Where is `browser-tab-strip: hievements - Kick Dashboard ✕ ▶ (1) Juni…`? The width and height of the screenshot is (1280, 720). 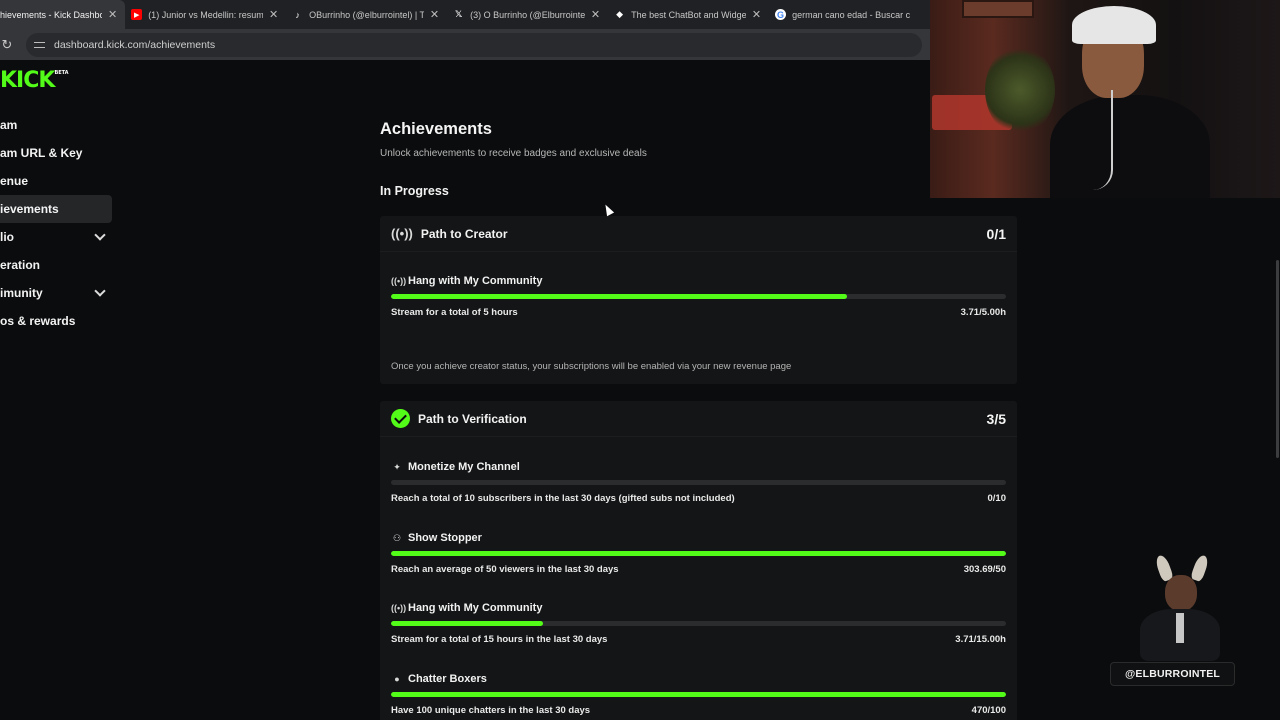
browser-tab-strip: hievements - Kick Dashboard ✕ ▶ (1) Juni… is located at coordinates (465, 14).